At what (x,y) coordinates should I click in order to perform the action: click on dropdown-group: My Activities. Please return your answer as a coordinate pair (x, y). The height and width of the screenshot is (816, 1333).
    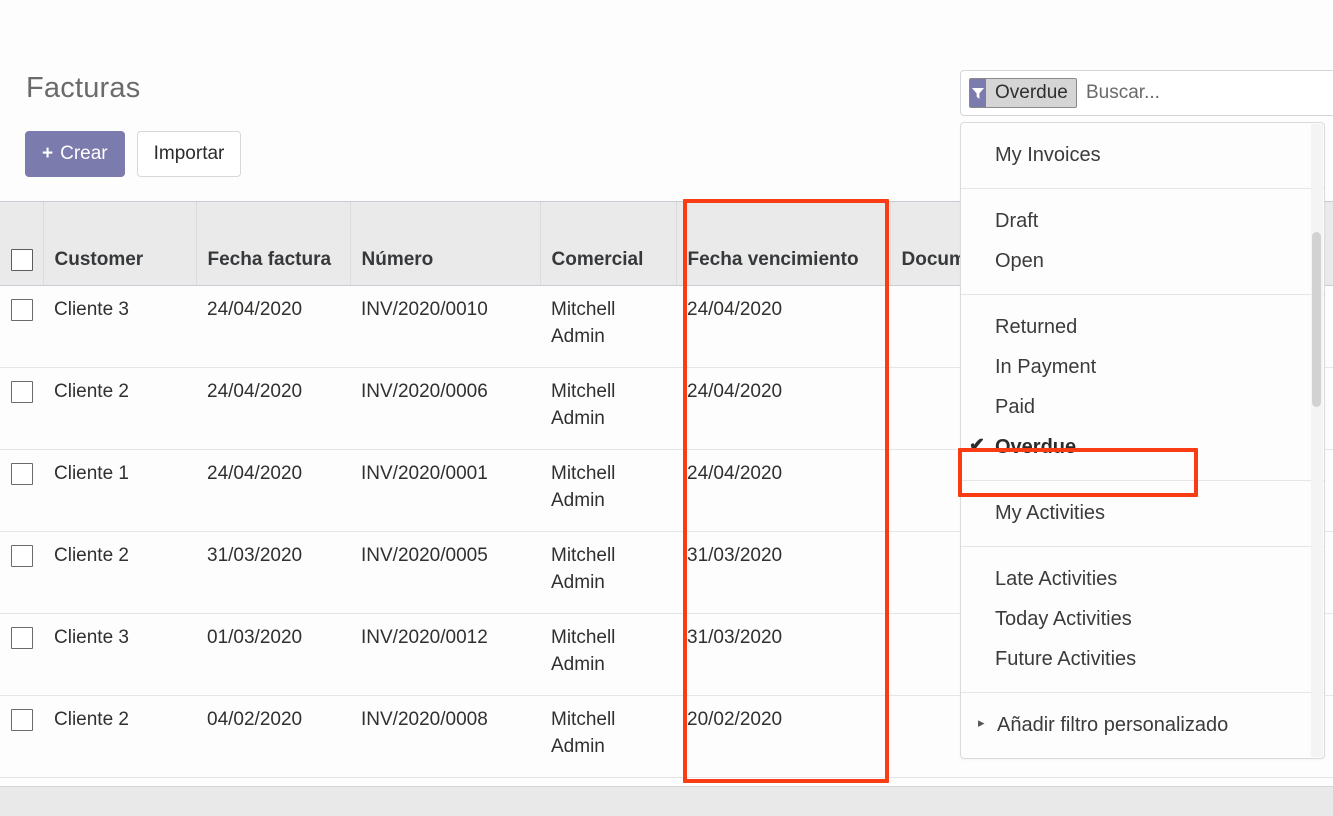
    Looking at the image, I should click on (1142, 513).